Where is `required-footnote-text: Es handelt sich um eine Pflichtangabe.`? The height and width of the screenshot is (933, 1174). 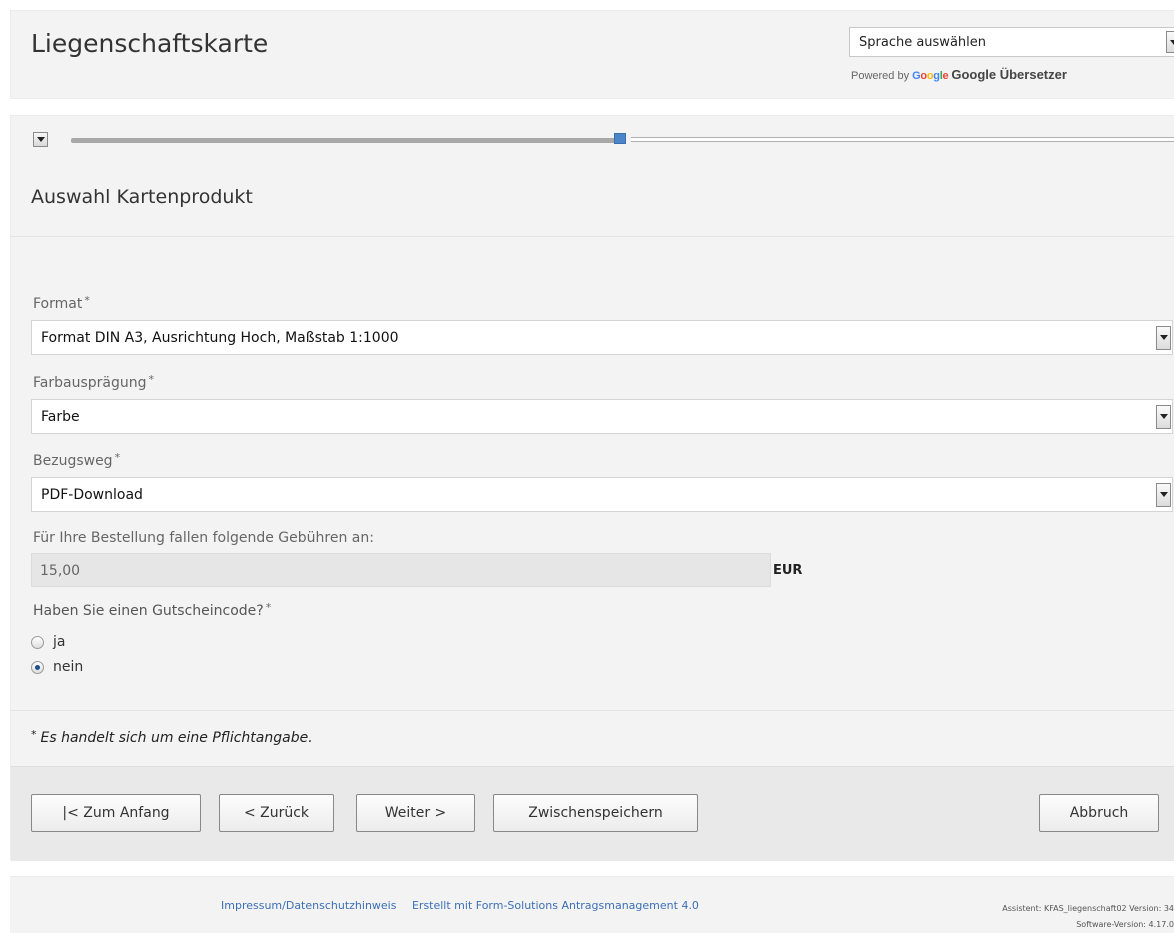 required-footnote-text: Es handelt sich um eine Pflichtangabe. is located at coordinates (176, 738).